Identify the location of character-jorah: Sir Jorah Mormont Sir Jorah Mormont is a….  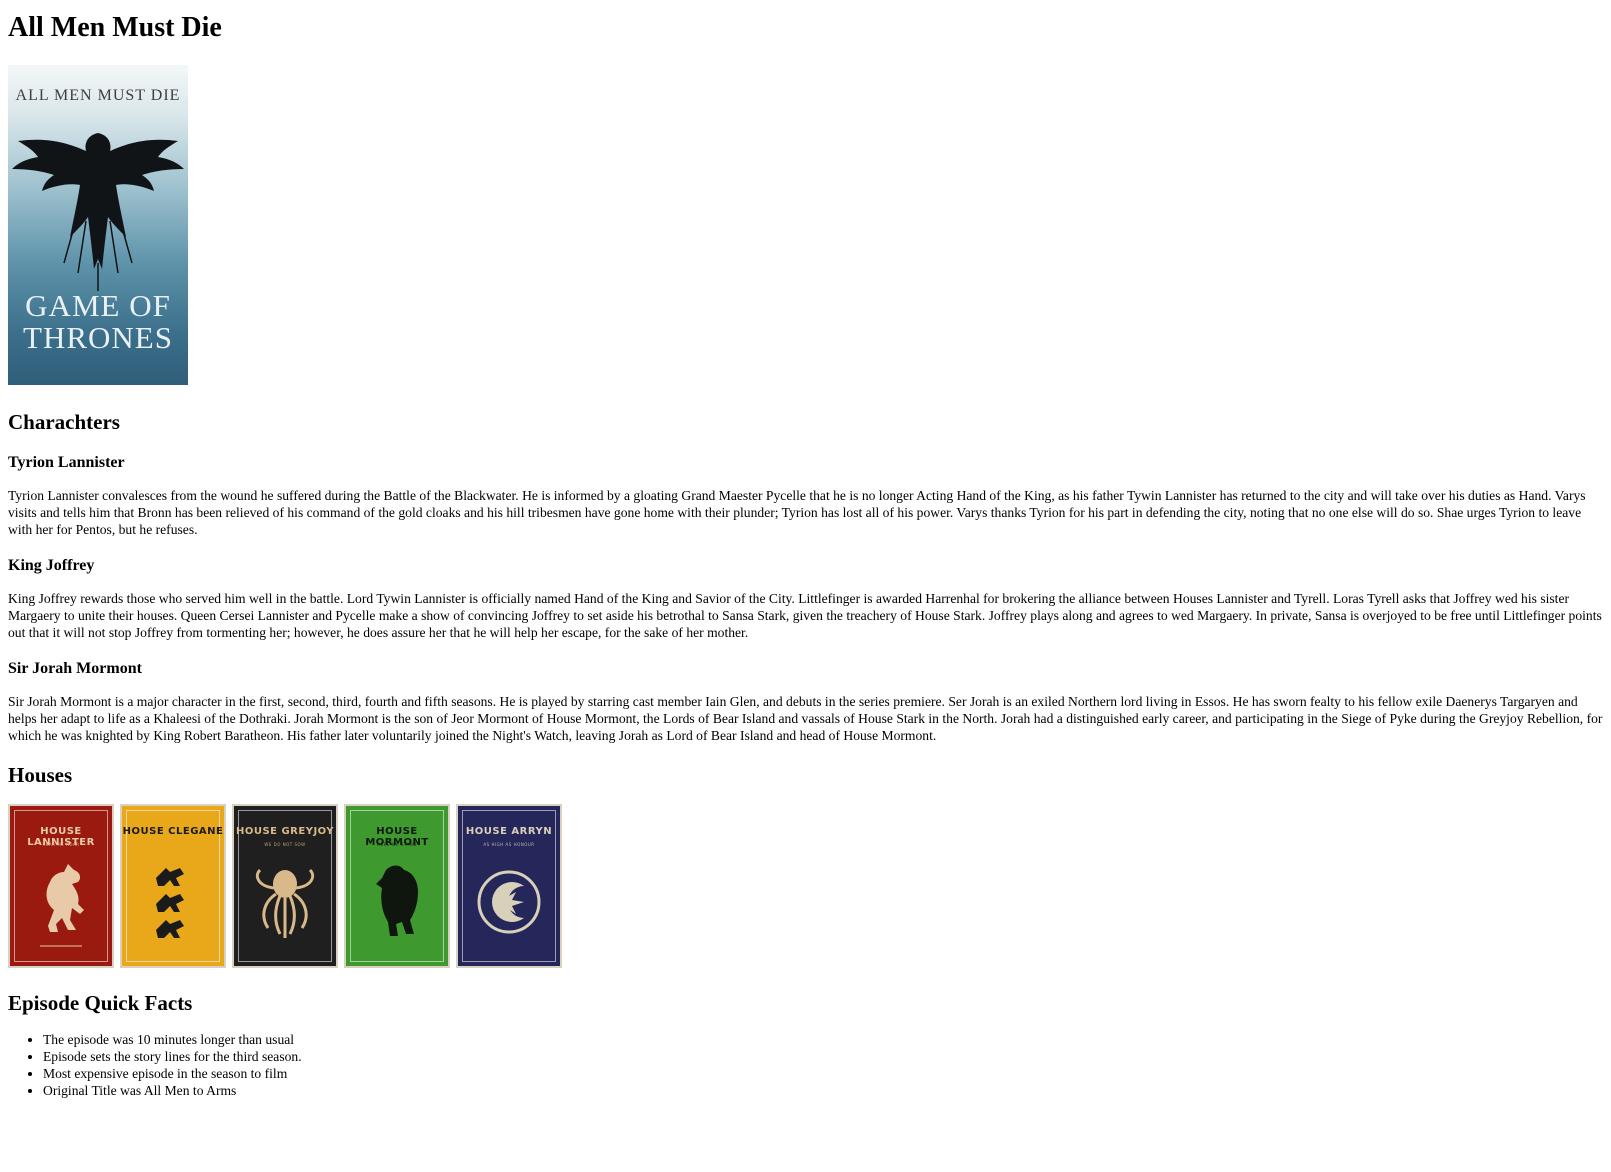
(805, 701).